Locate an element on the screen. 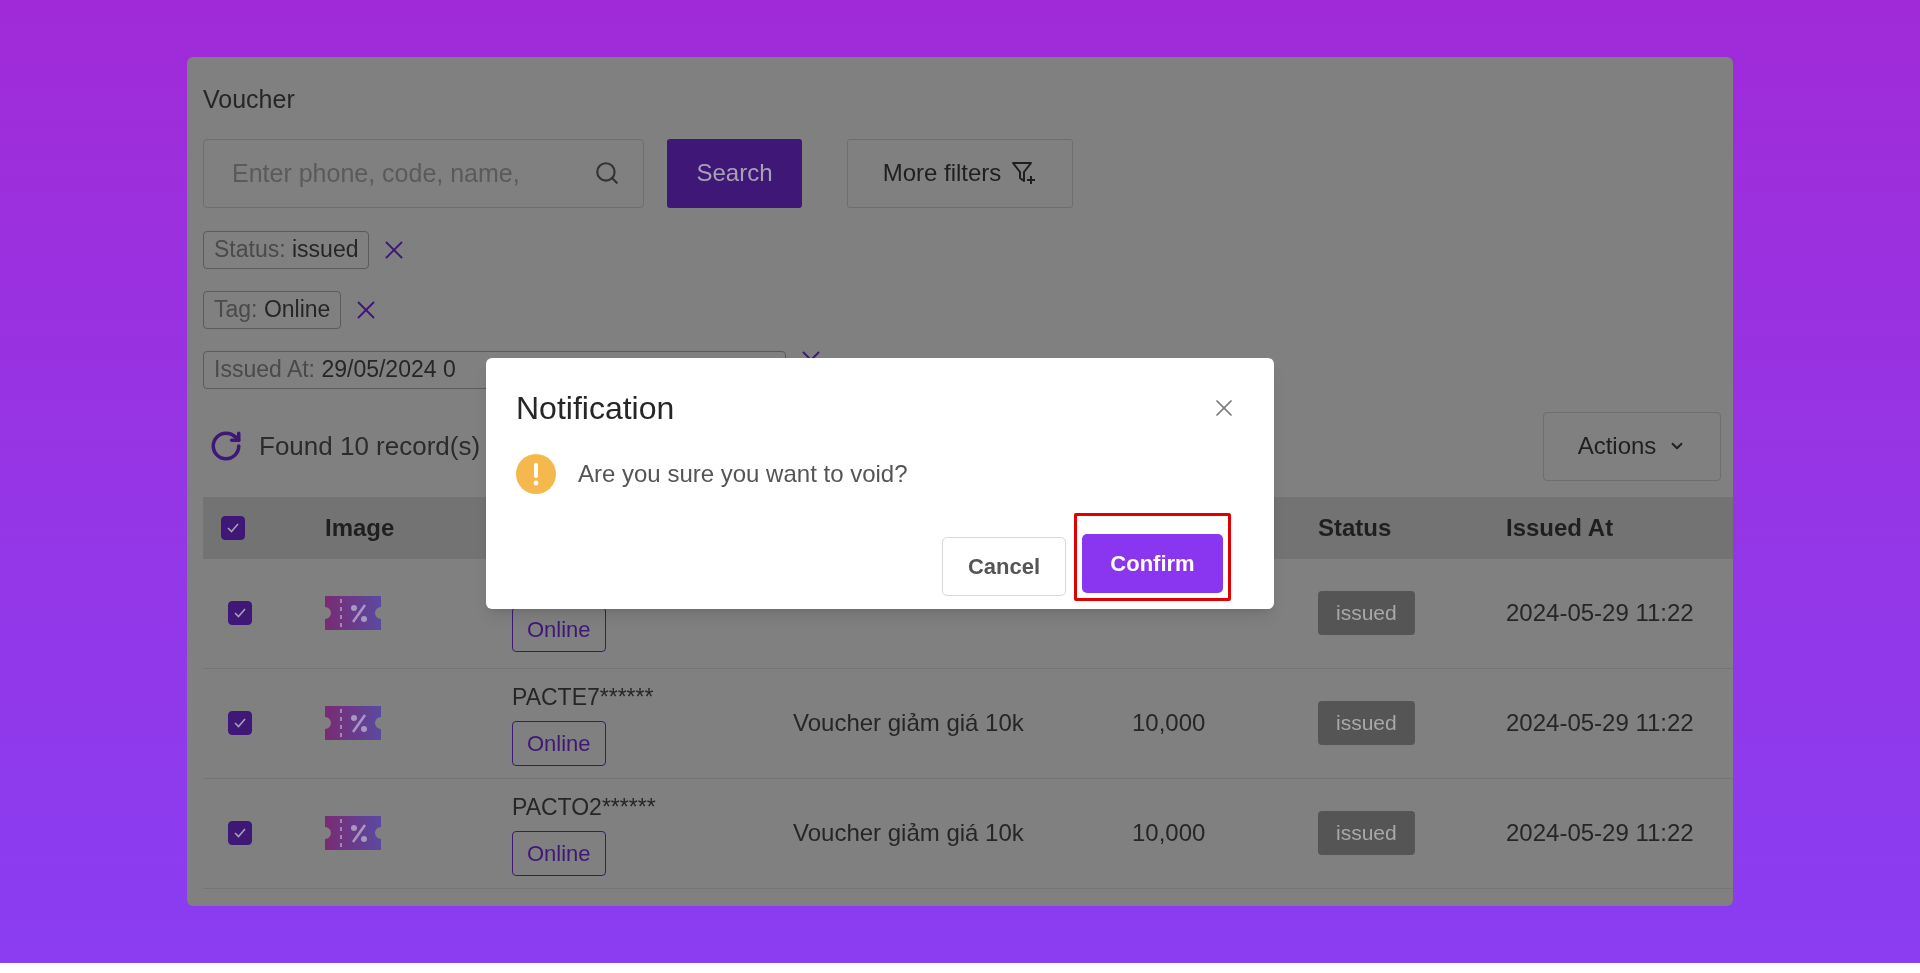  voucher-code: PACTE7****** is located at coordinates (583, 698).